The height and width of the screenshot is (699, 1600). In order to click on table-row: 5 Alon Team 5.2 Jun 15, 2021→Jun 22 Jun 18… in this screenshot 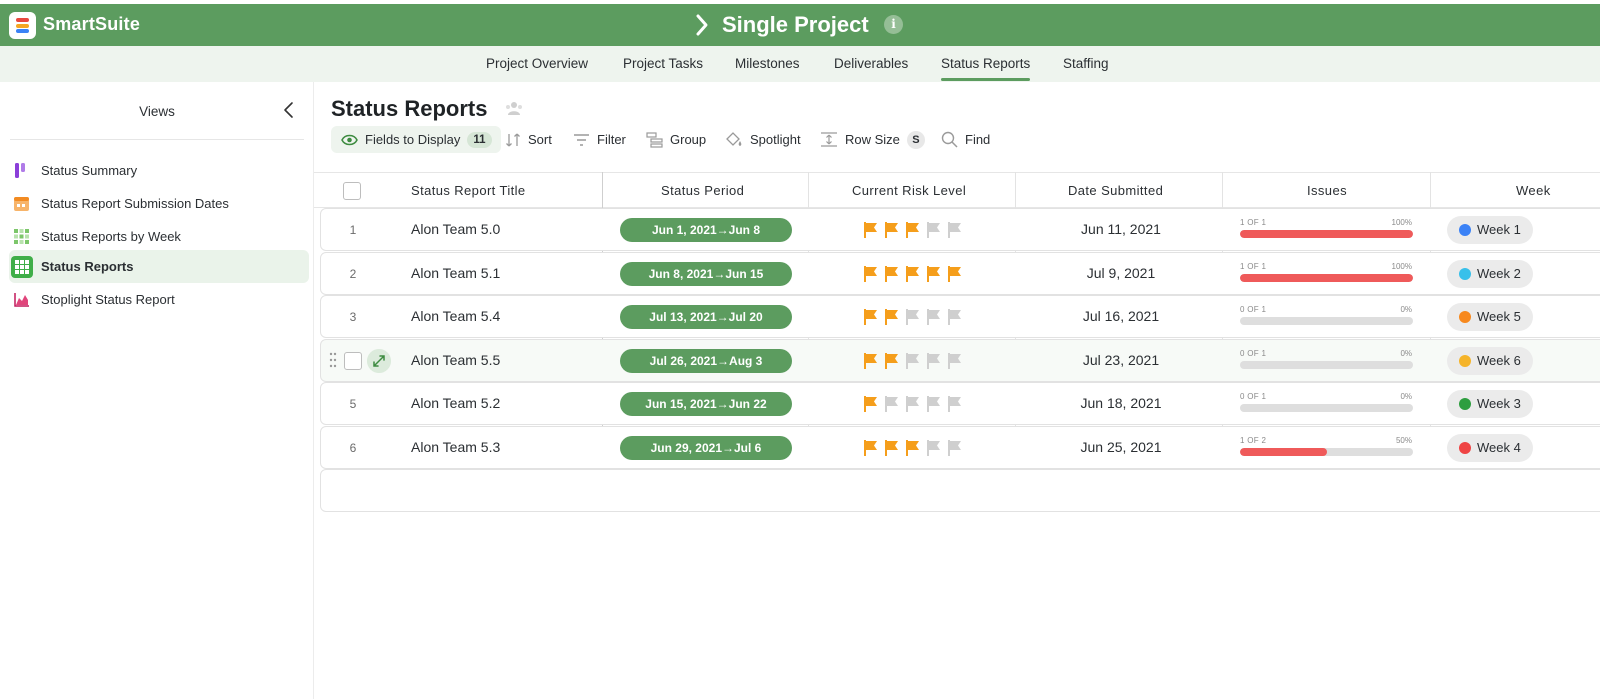, I will do `click(960, 403)`.